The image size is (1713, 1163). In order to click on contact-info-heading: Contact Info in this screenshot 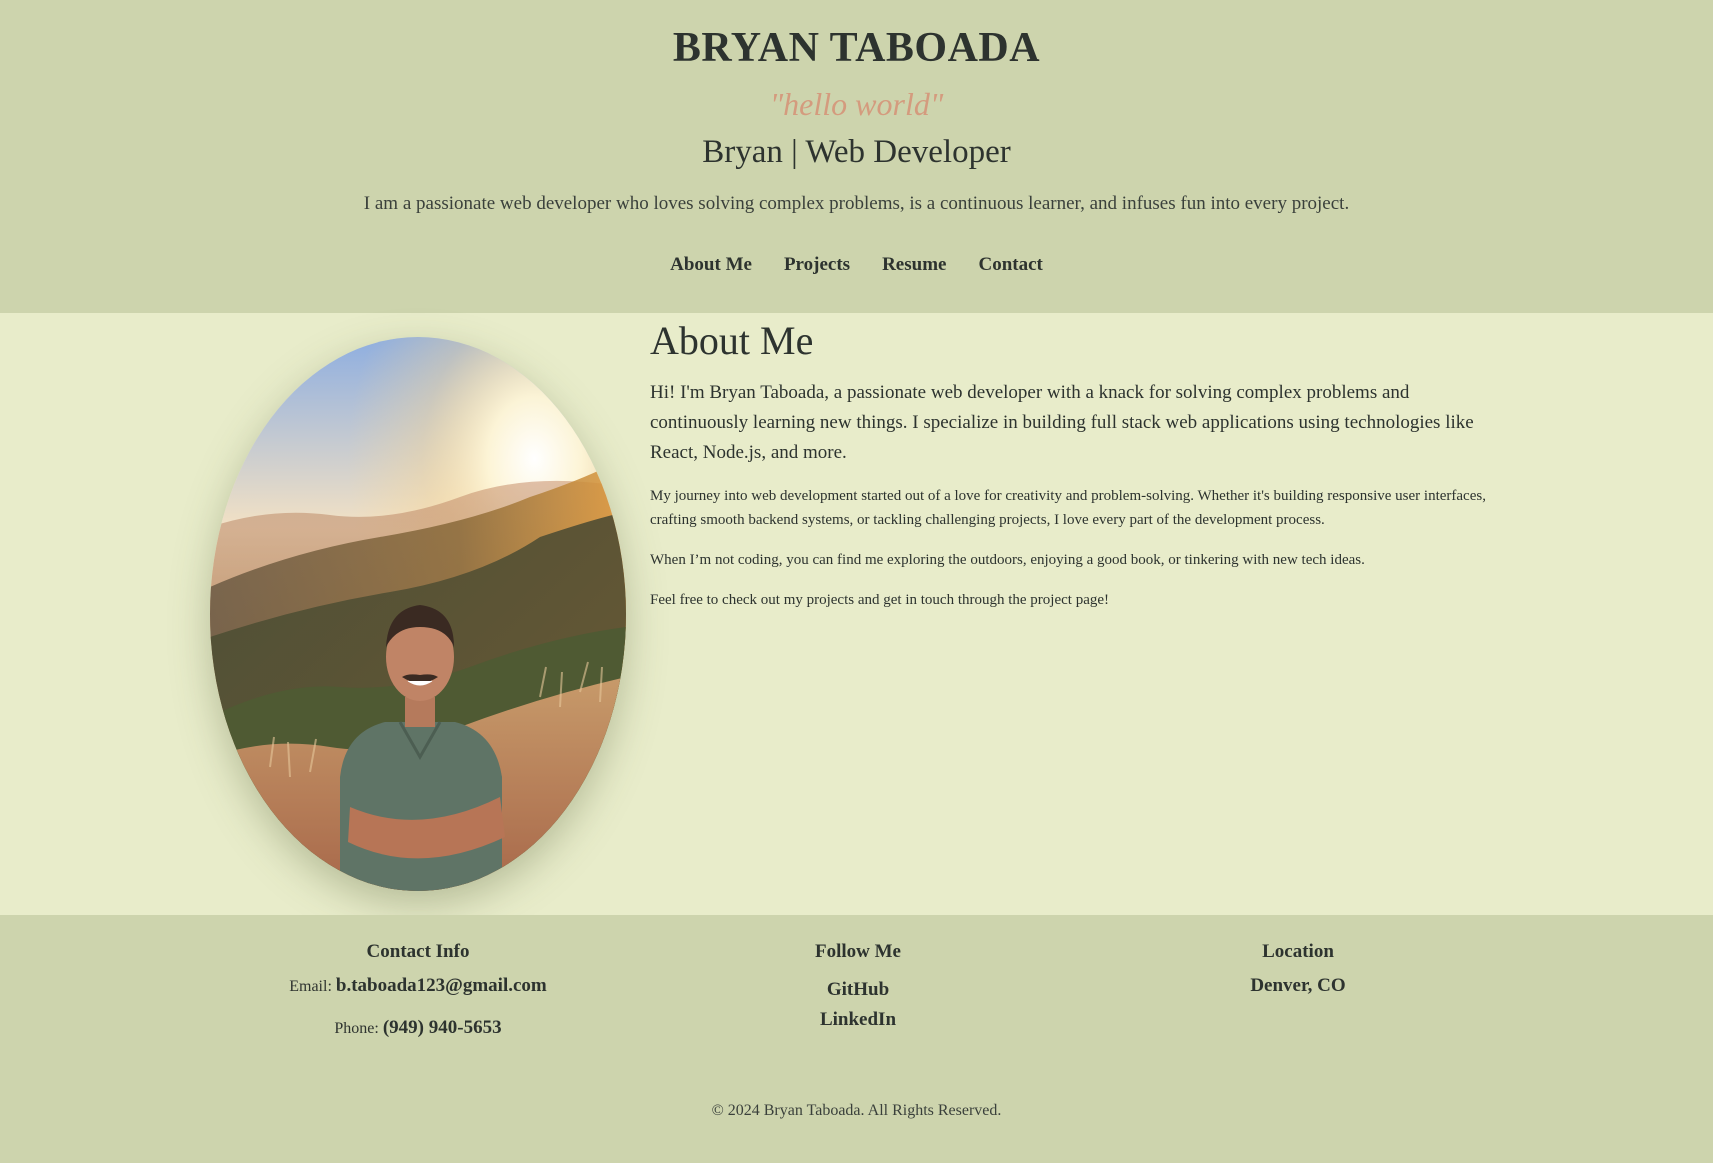, I will do `click(418, 951)`.